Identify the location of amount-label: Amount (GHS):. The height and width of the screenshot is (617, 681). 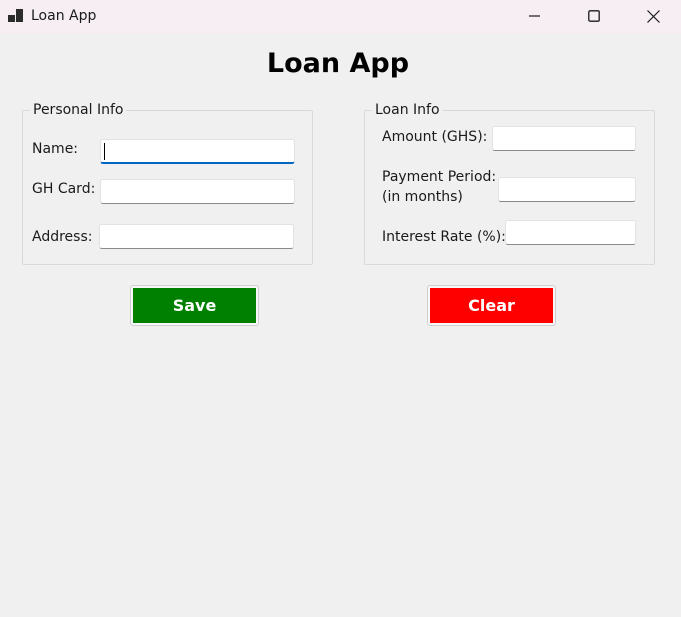
(435, 137).